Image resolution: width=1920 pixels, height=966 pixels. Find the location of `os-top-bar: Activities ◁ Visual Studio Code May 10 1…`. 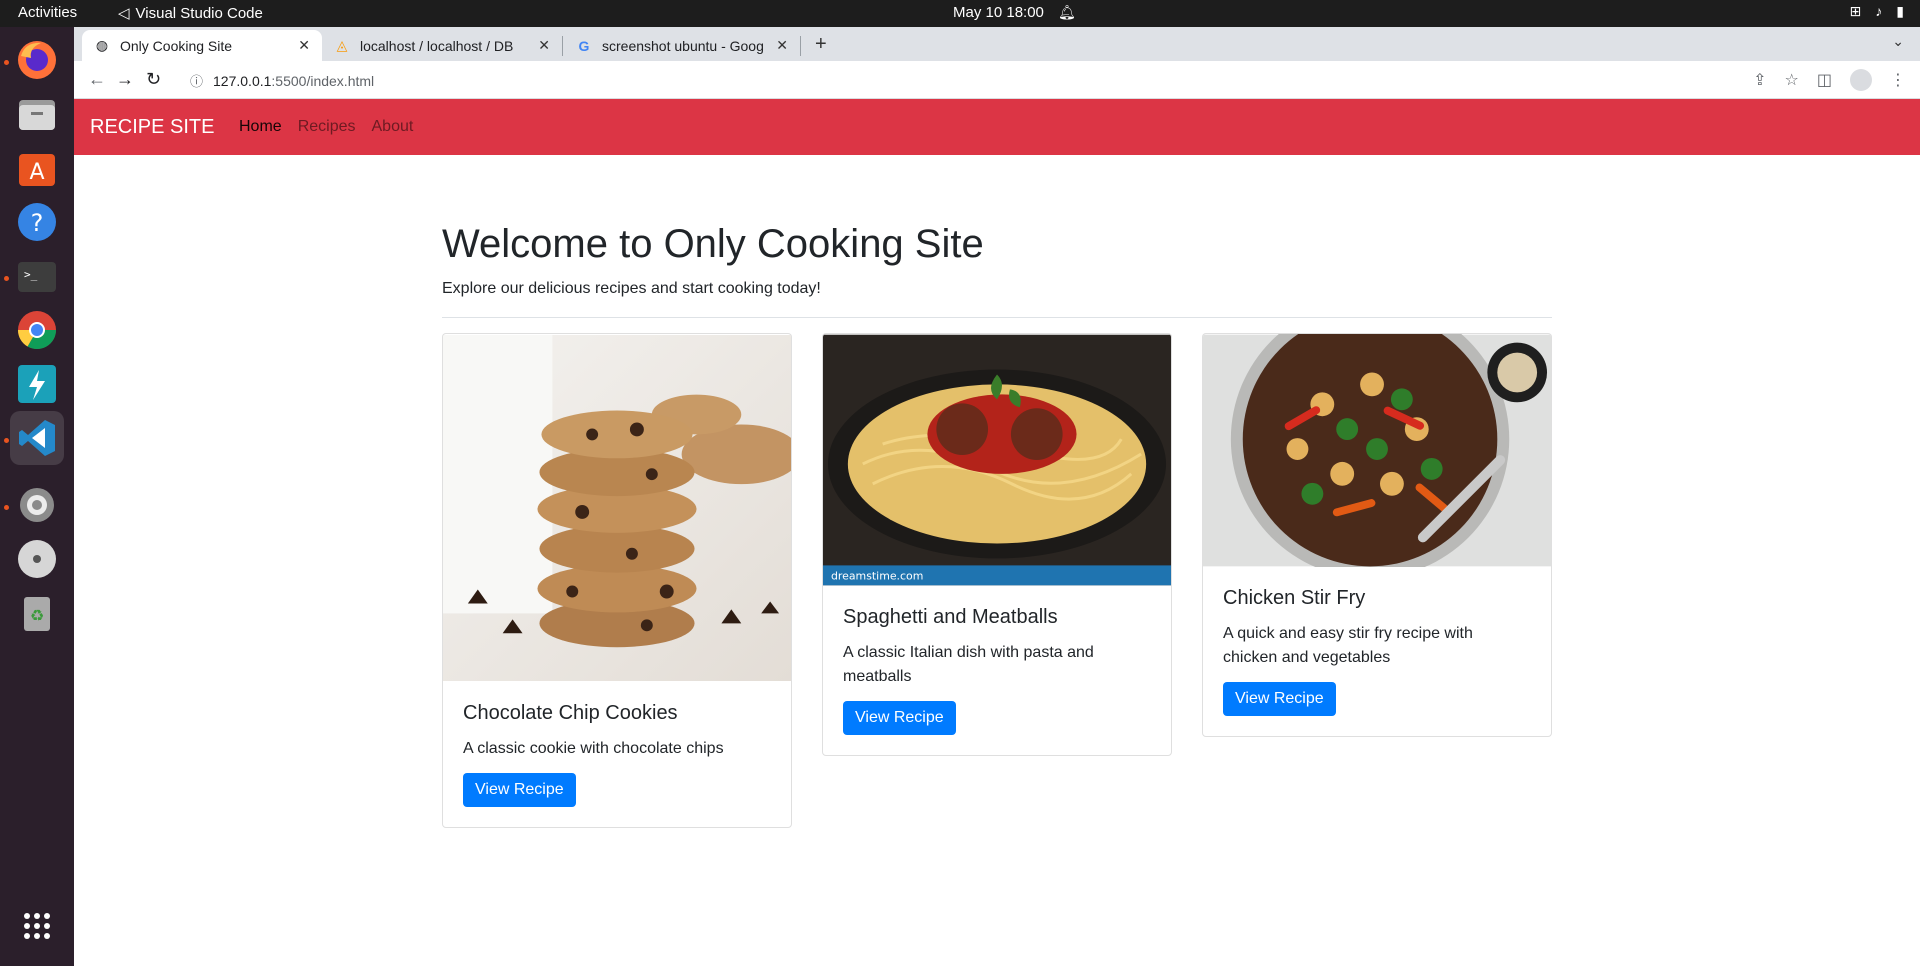

os-top-bar: Activities ◁ Visual Studio Code May 10 1… is located at coordinates (960, 13).